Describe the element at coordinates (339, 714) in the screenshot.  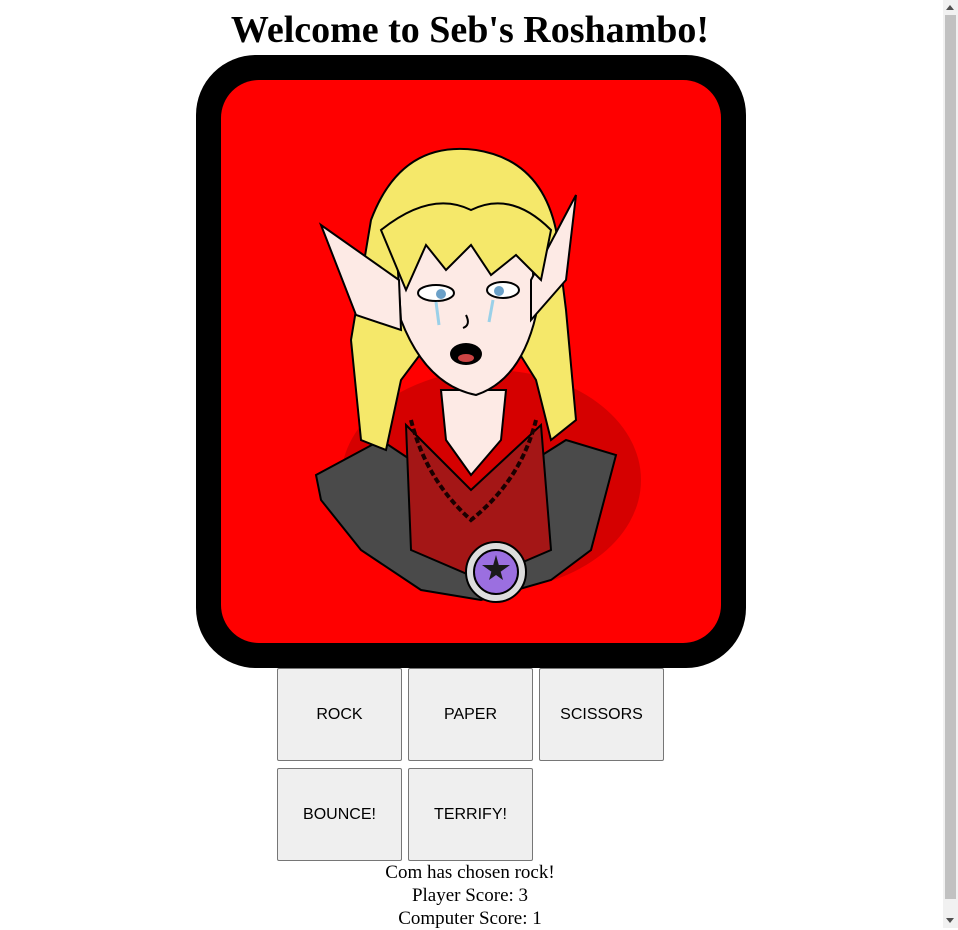
I see `rock-button: ROCK` at that location.